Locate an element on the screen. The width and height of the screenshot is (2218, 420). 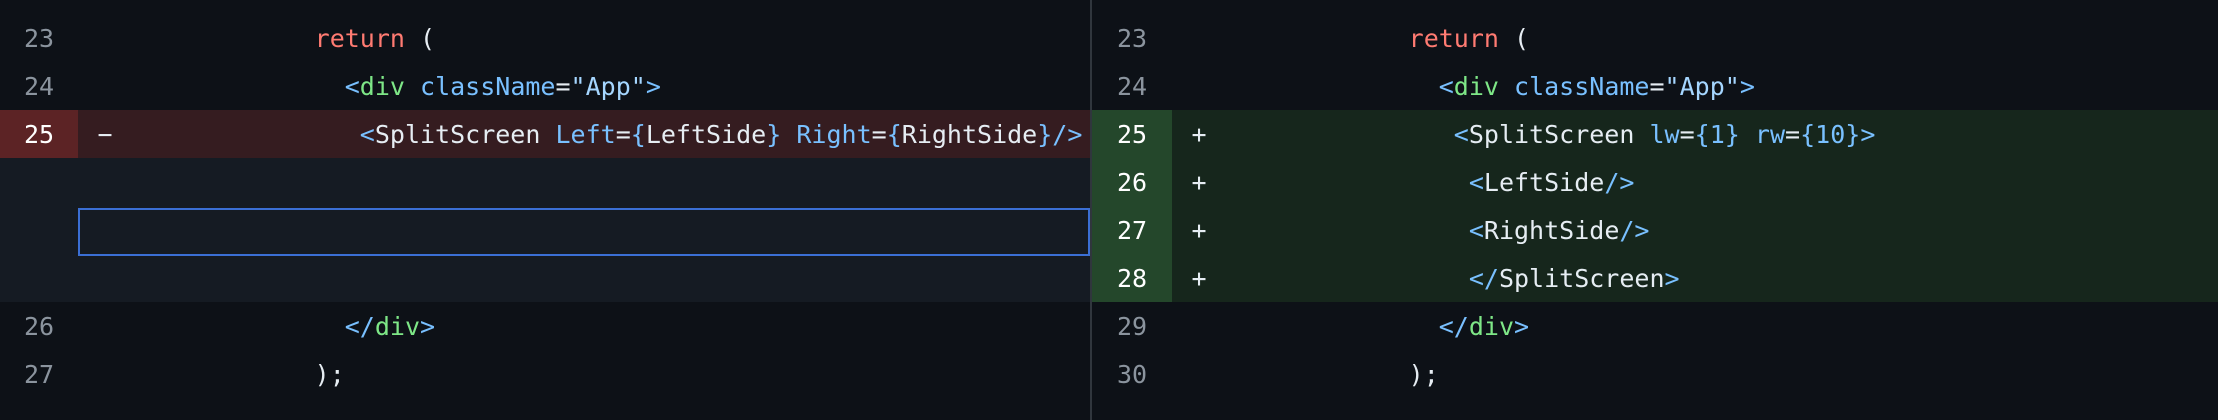
code-token: rw is located at coordinates (1770, 134).